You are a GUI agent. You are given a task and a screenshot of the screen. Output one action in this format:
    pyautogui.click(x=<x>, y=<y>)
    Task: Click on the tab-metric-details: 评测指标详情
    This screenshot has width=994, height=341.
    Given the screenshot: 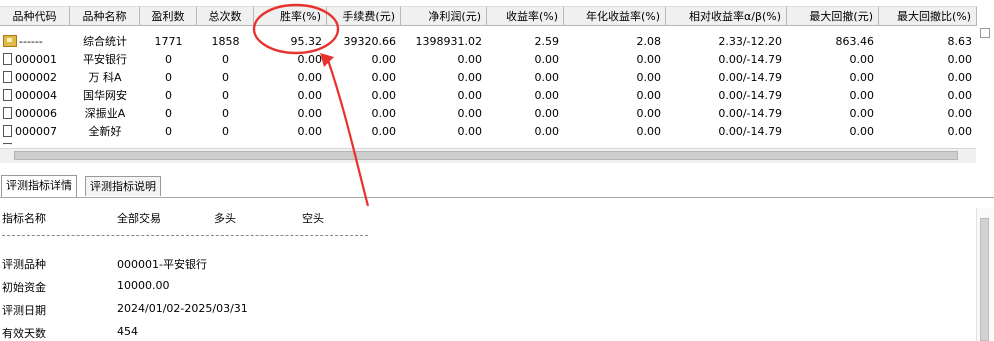 What is the action you would take?
    pyautogui.click(x=39, y=186)
    